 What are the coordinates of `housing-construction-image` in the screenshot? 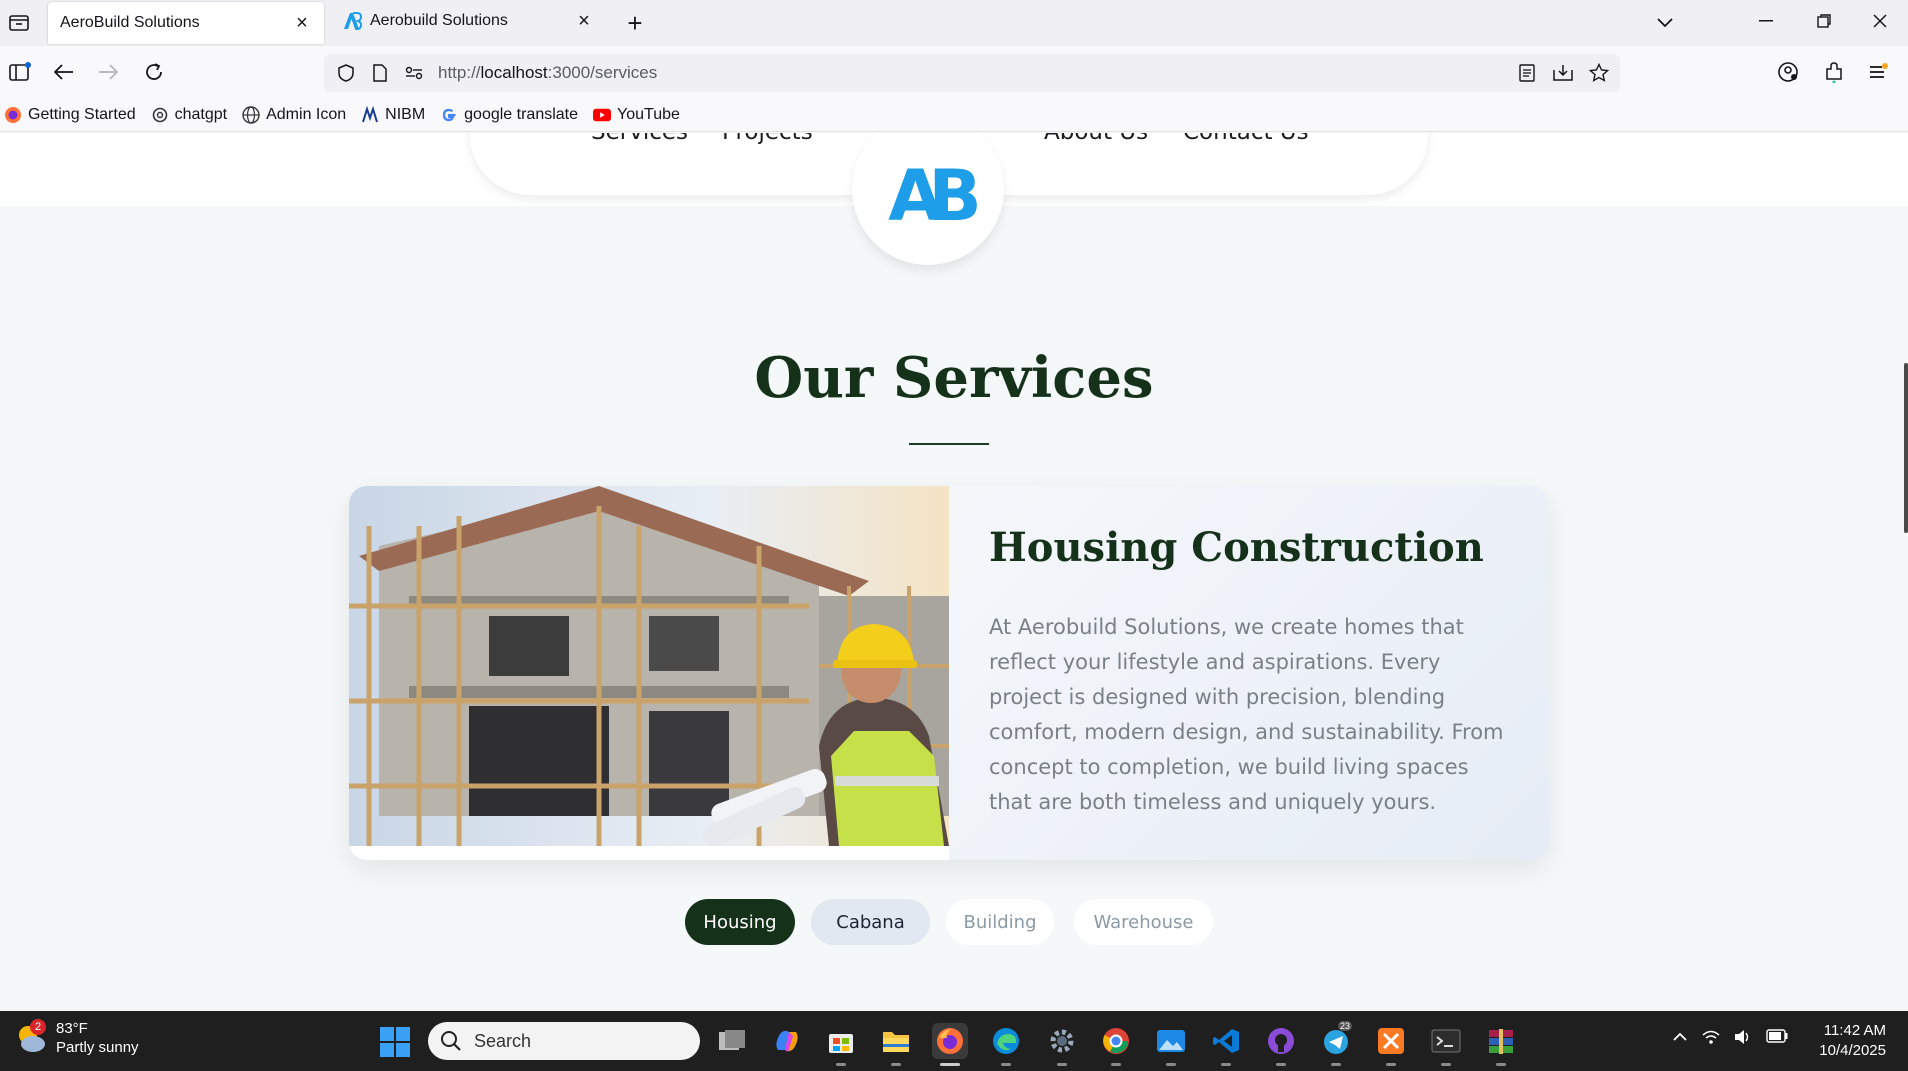 It's located at (649, 666).